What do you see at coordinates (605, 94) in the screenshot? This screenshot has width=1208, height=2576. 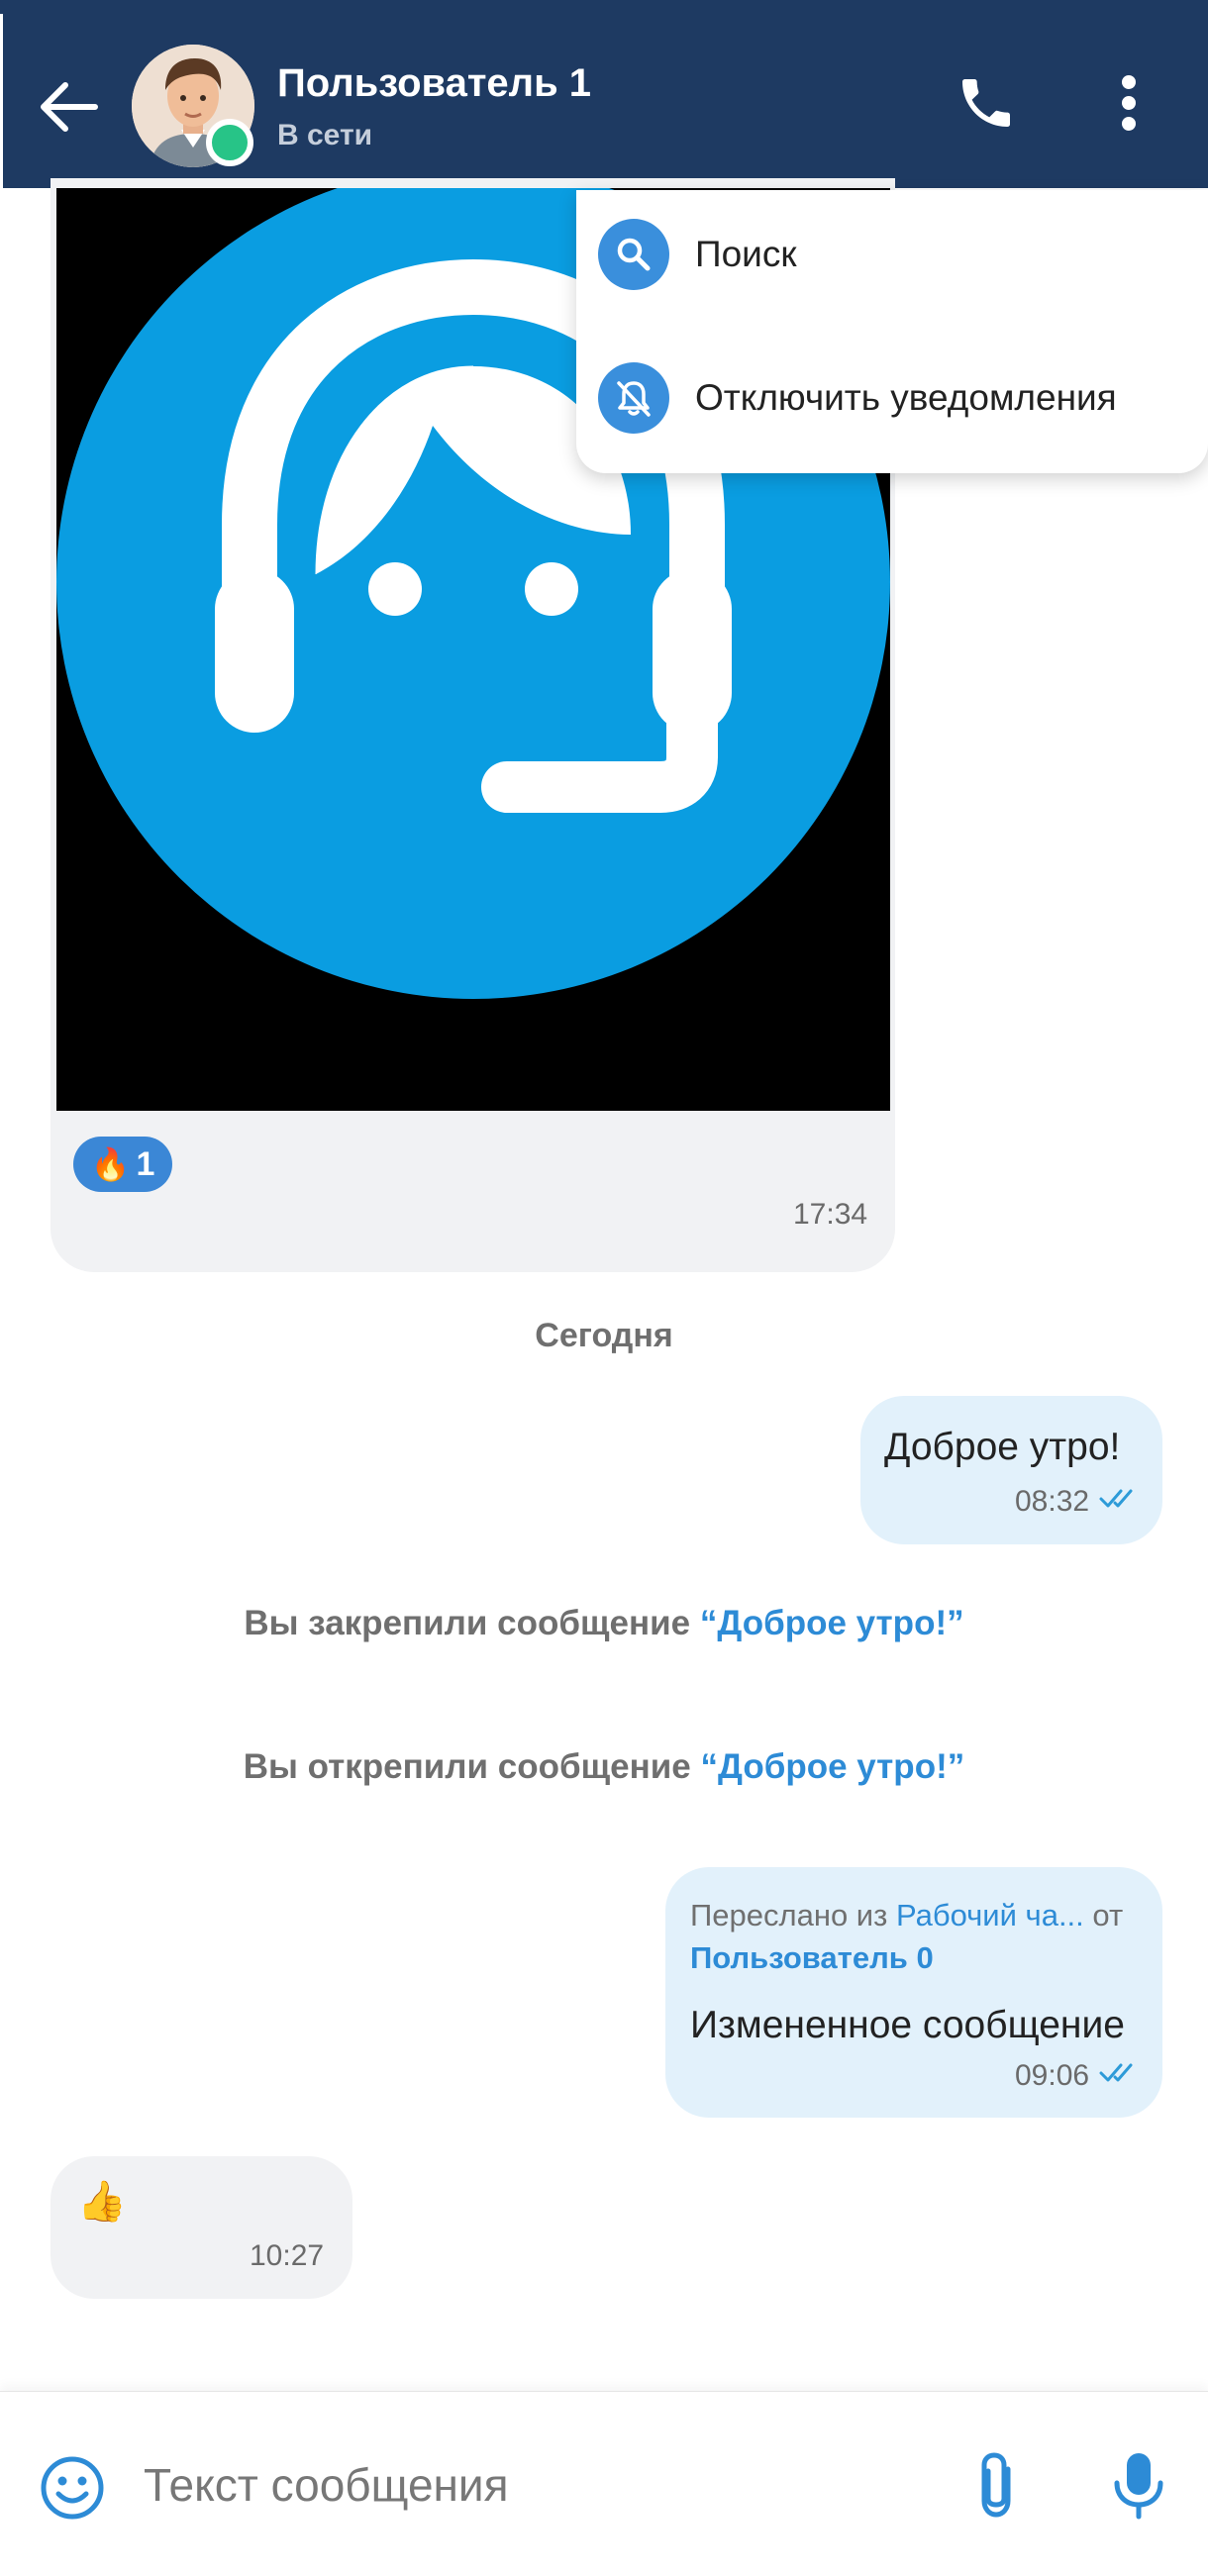 I see `chat-header: Пользователь 1 В сети` at bounding box center [605, 94].